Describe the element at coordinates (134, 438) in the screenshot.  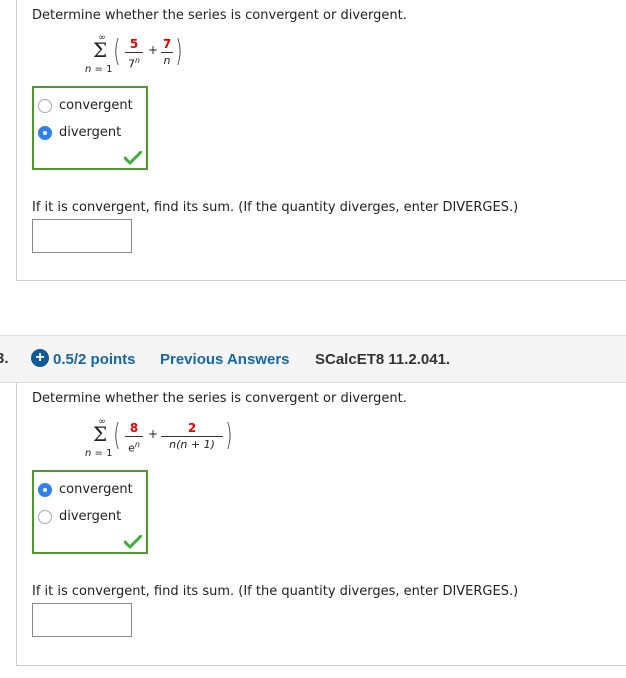
I see `fraction-term1: 8 en` at that location.